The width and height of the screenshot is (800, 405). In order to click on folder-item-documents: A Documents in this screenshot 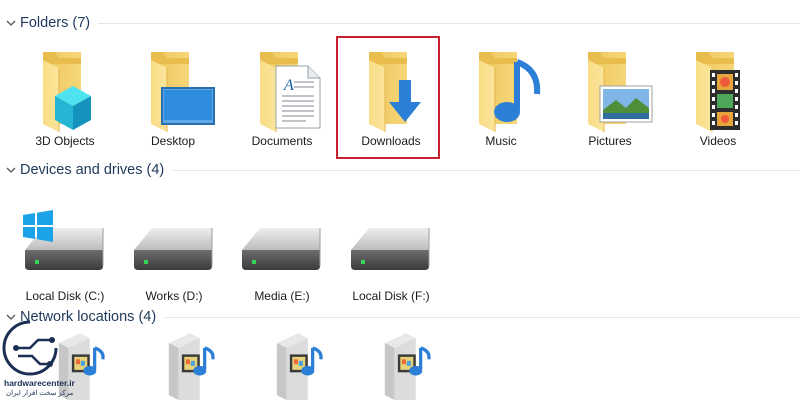, I will do `click(282, 97)`.